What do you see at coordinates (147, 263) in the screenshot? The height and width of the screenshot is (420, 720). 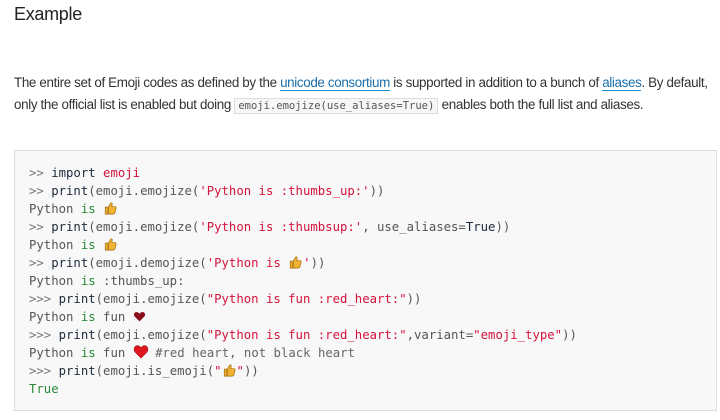 I see `code-text: (emoji.demojize(` at bounding box center [147, 263].